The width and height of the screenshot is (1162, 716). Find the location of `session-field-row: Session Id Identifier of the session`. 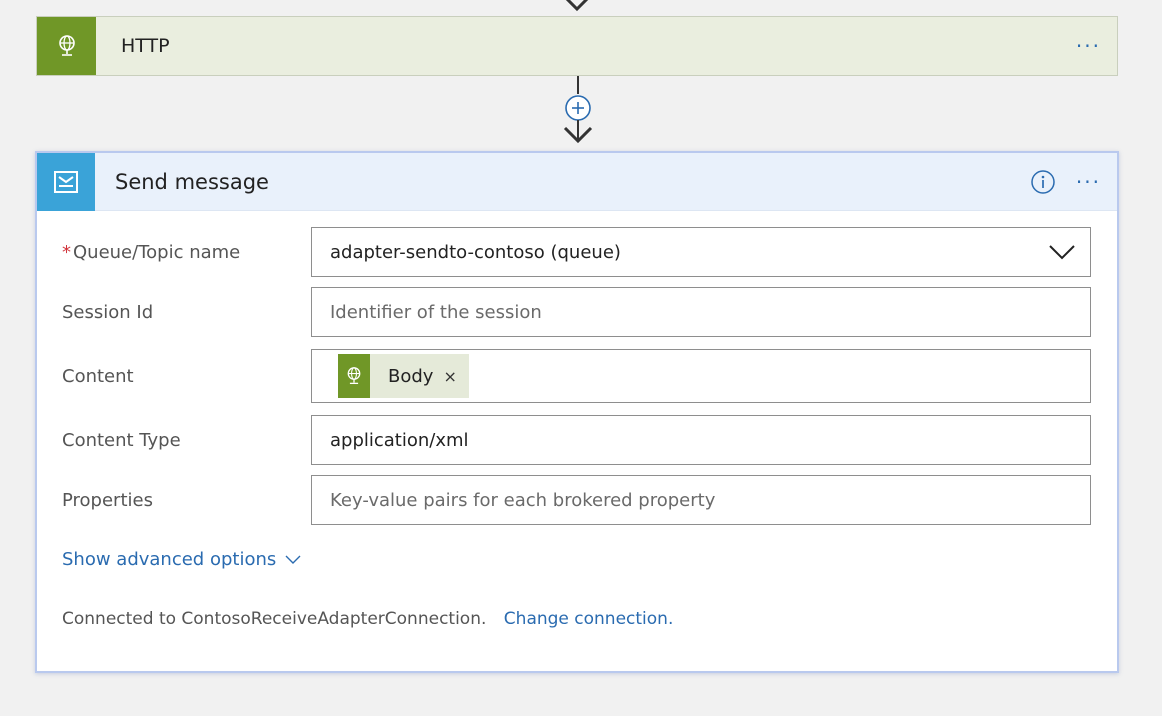

session-field-row: Session Id Identifier of the session is located at coordinates (577, 312).